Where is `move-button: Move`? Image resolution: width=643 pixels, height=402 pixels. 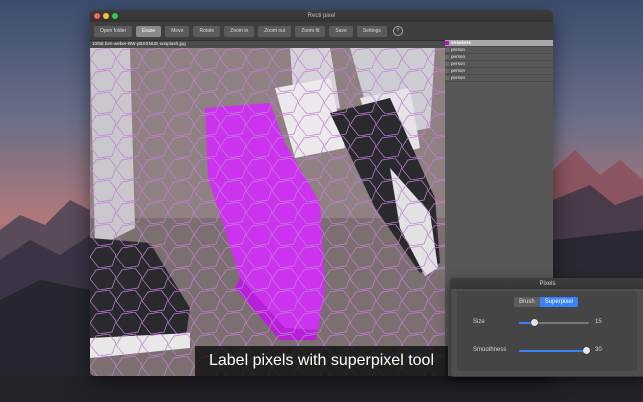 move-button: Move is located at coordinates (177, 31).